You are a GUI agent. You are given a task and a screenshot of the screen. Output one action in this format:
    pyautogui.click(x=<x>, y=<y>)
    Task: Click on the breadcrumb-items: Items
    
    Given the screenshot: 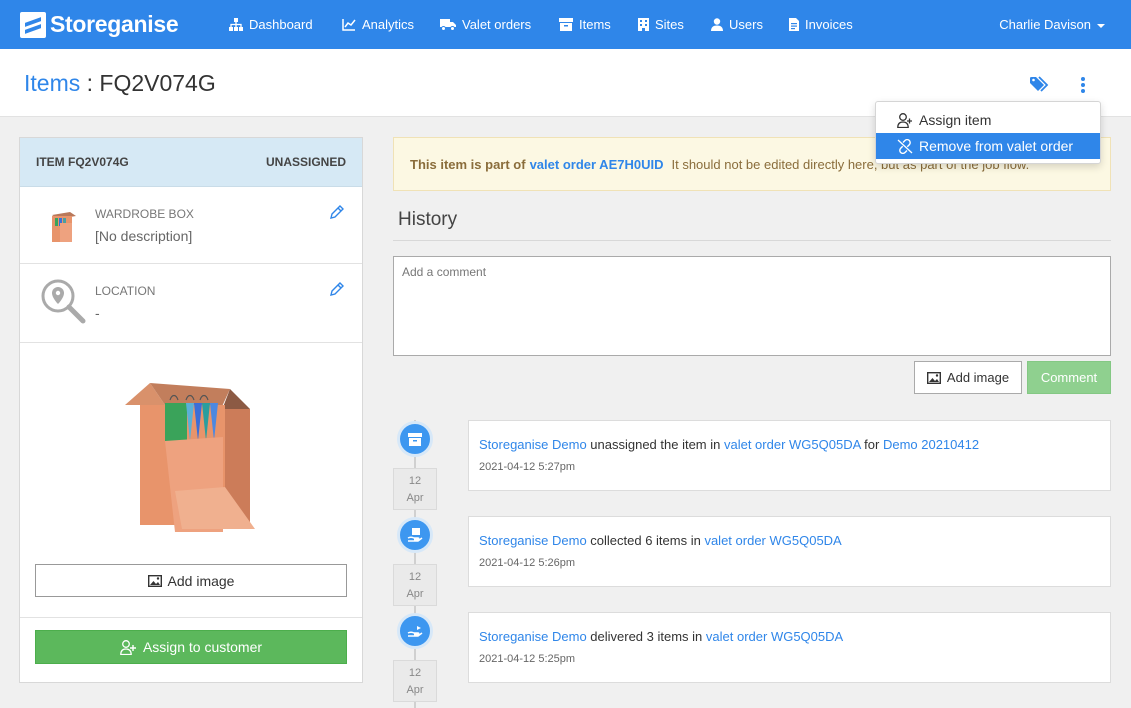 What is the action you would take?
    pyautogui.click(x=52, y=83)
    